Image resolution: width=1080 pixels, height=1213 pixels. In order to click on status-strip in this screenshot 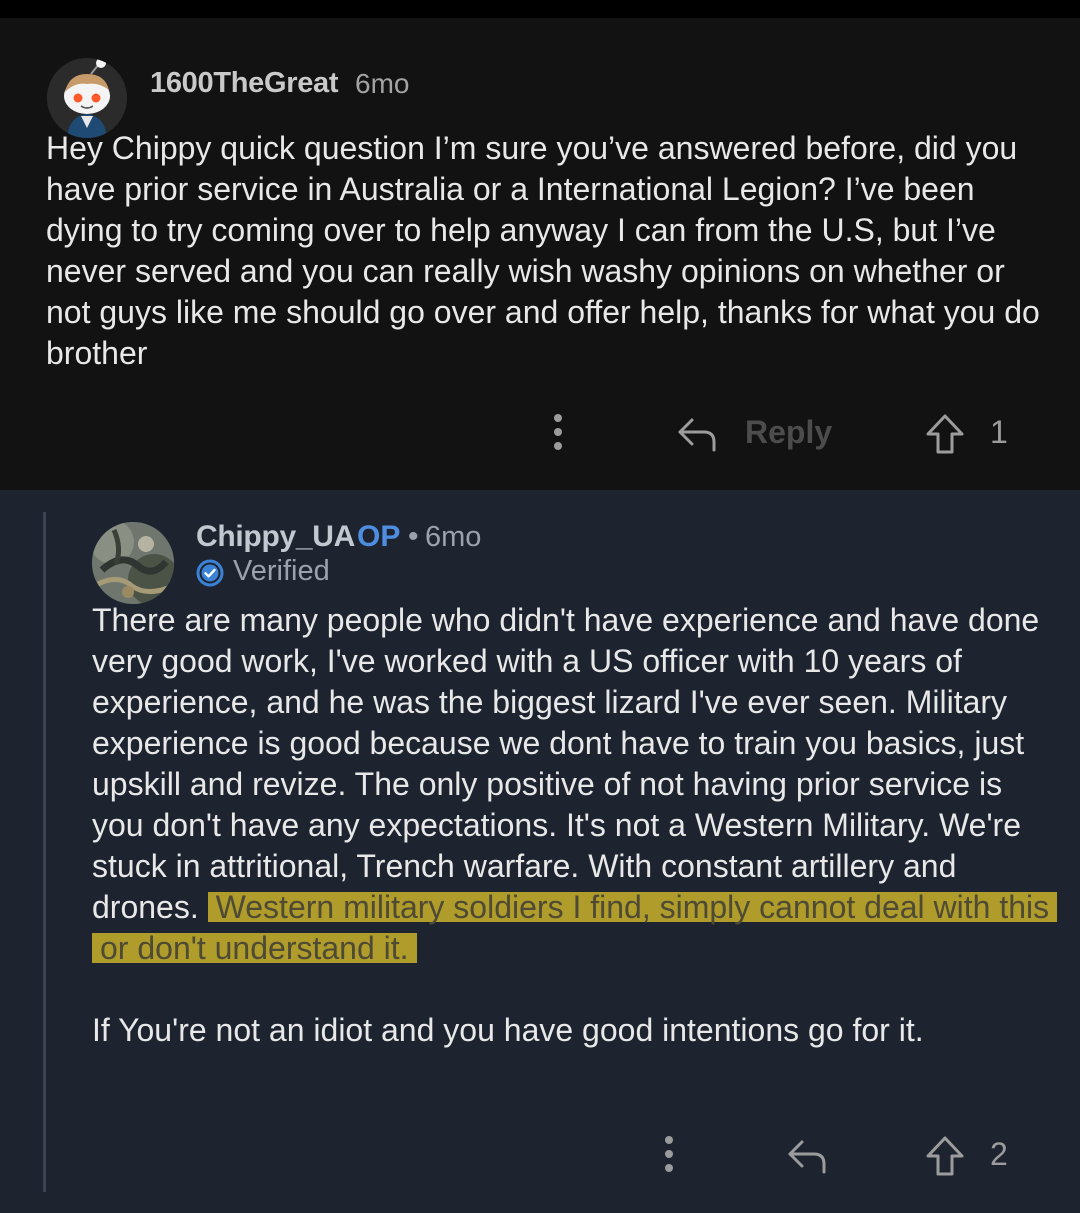, I will do `click(540, 9)`.